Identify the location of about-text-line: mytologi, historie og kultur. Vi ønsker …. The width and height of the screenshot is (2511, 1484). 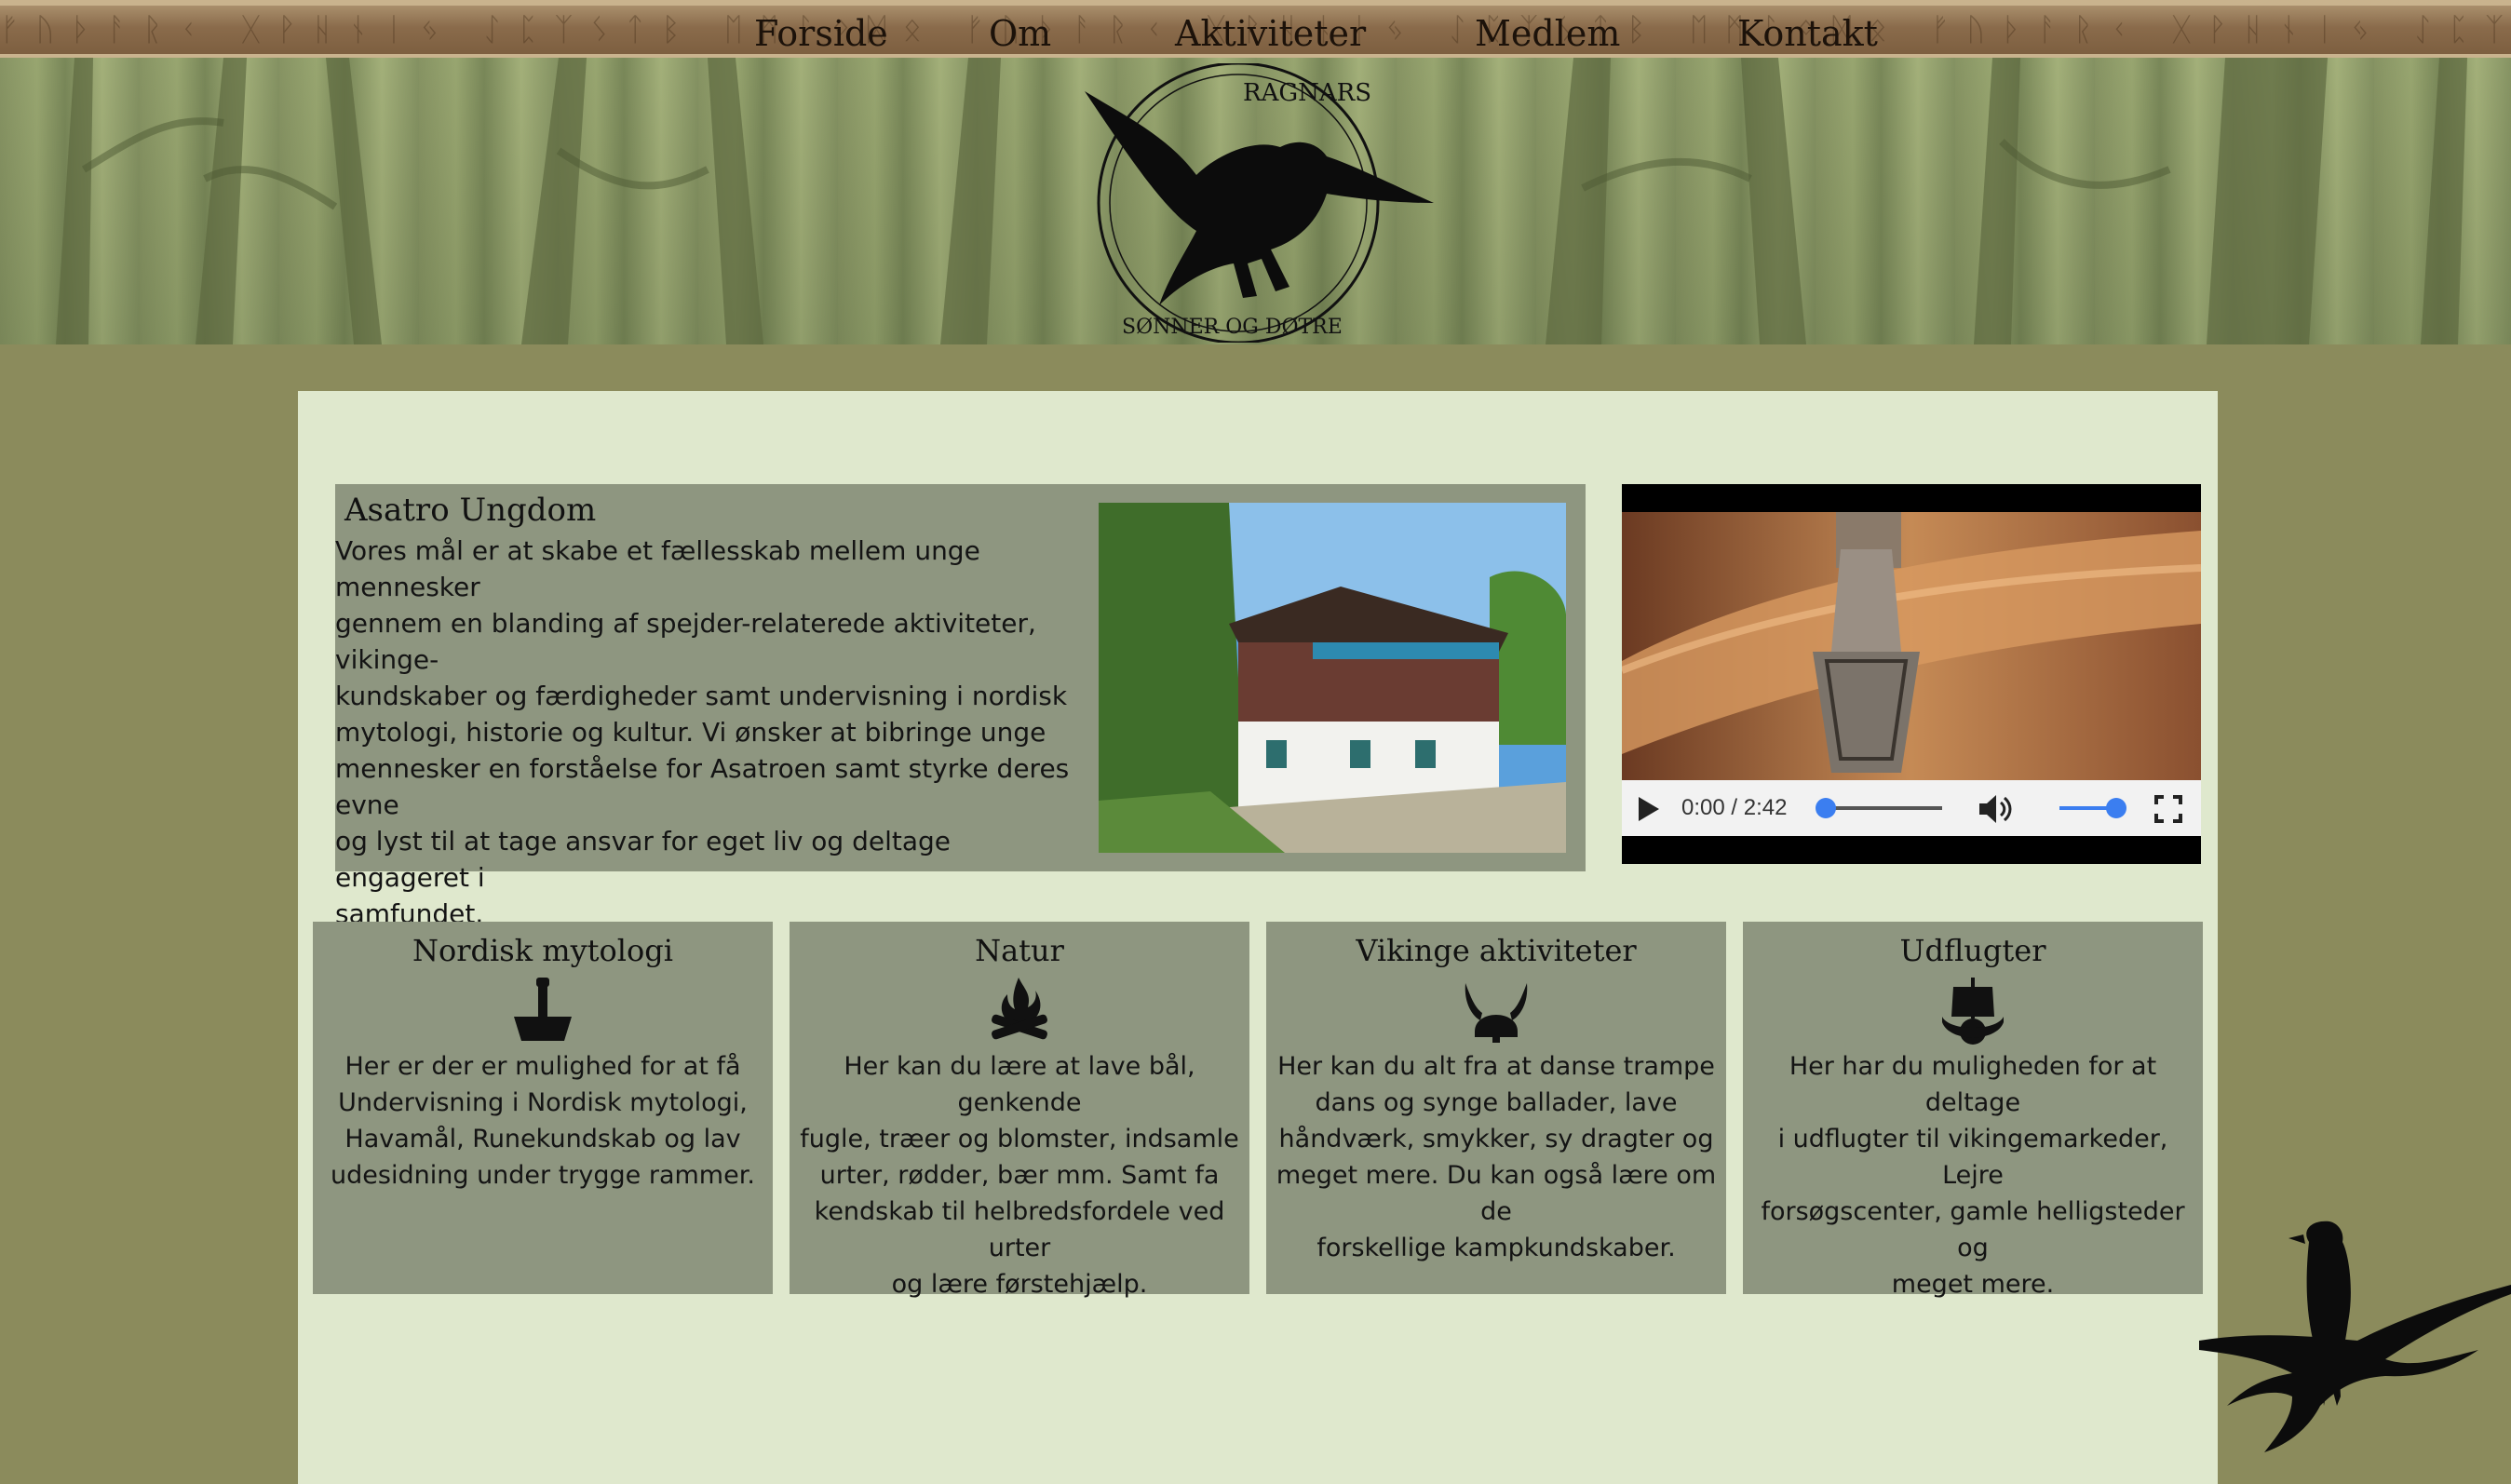
(691, 732).